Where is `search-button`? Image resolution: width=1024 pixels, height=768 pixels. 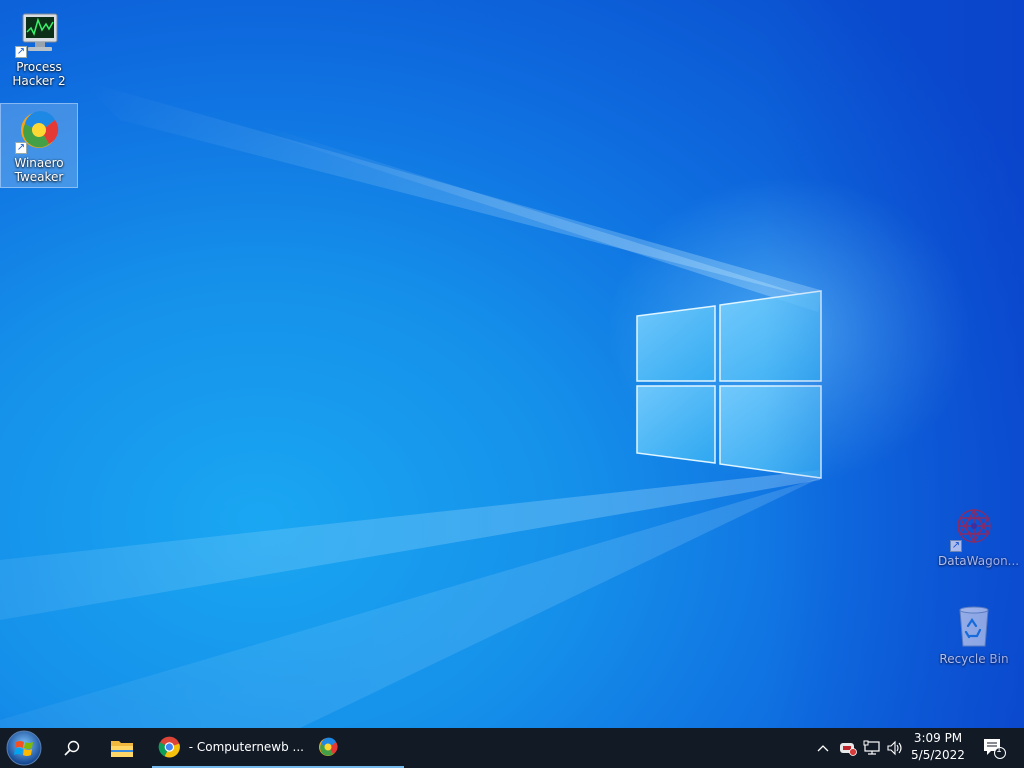
search-button is located at coordinates (72, 748).